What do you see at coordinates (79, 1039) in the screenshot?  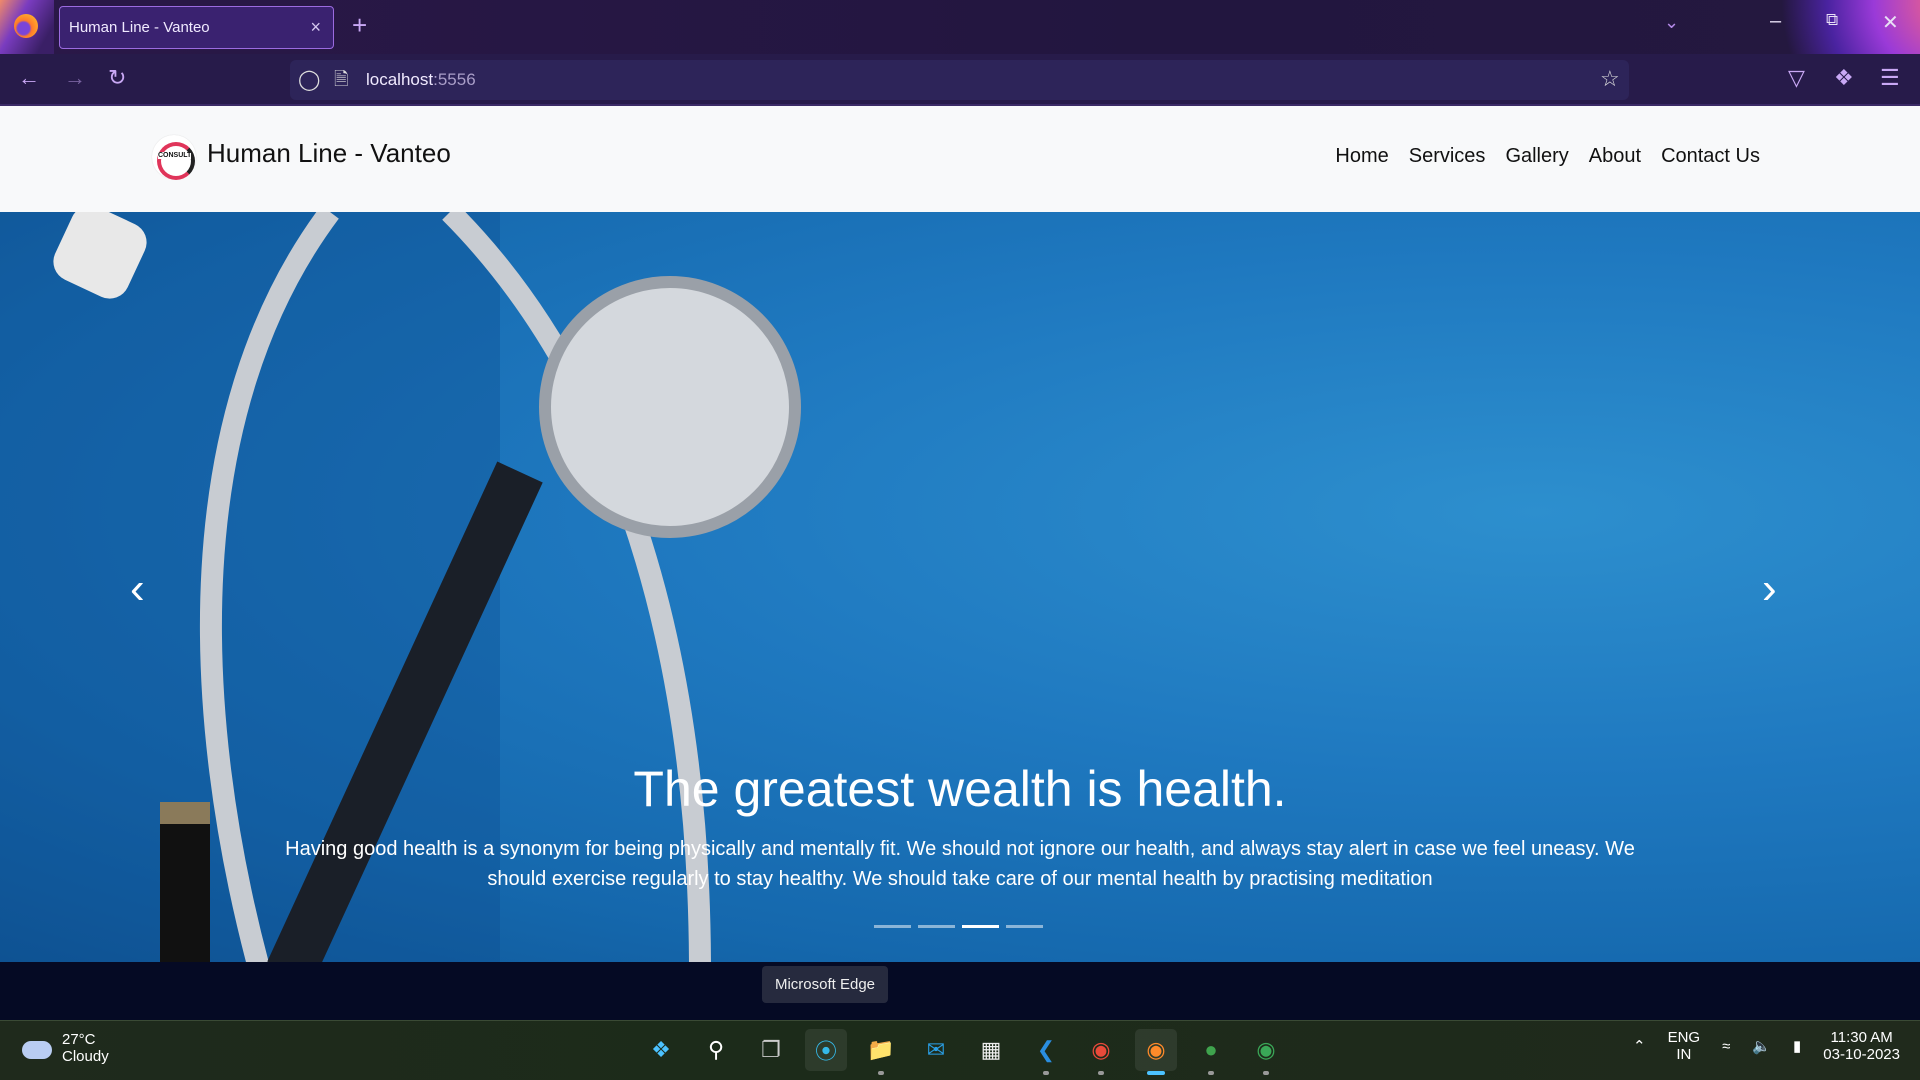 I see `weather-temp: 27°C` at bounding box center [79, 1039].